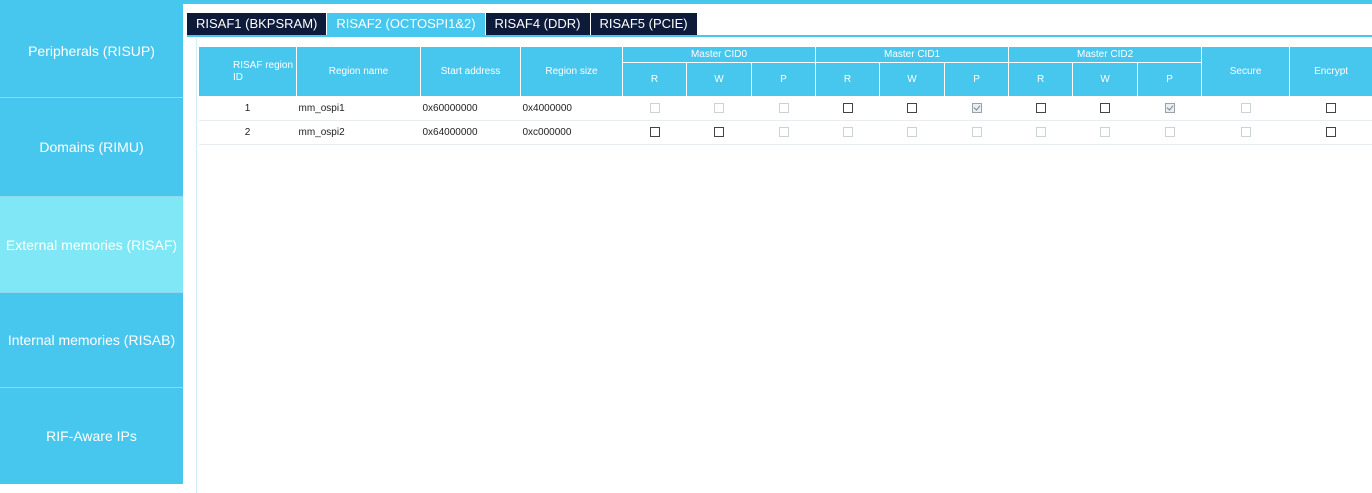  I want to click on header-cid2-w: W, so click(1105, 79).